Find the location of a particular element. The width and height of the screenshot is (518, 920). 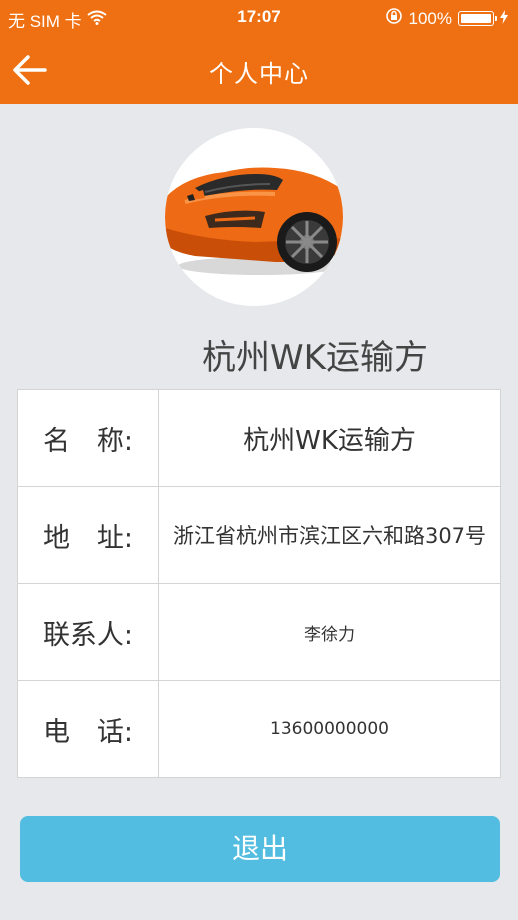

navigation-bar: 个人中心 is located at coordinates (259, 69).